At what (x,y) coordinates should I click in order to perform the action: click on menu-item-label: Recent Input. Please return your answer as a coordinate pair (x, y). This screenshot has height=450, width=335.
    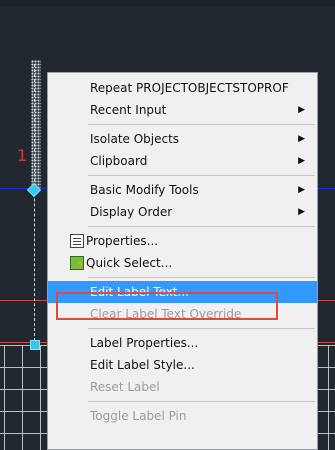
    Looking at the image, I should click on (128, 110).